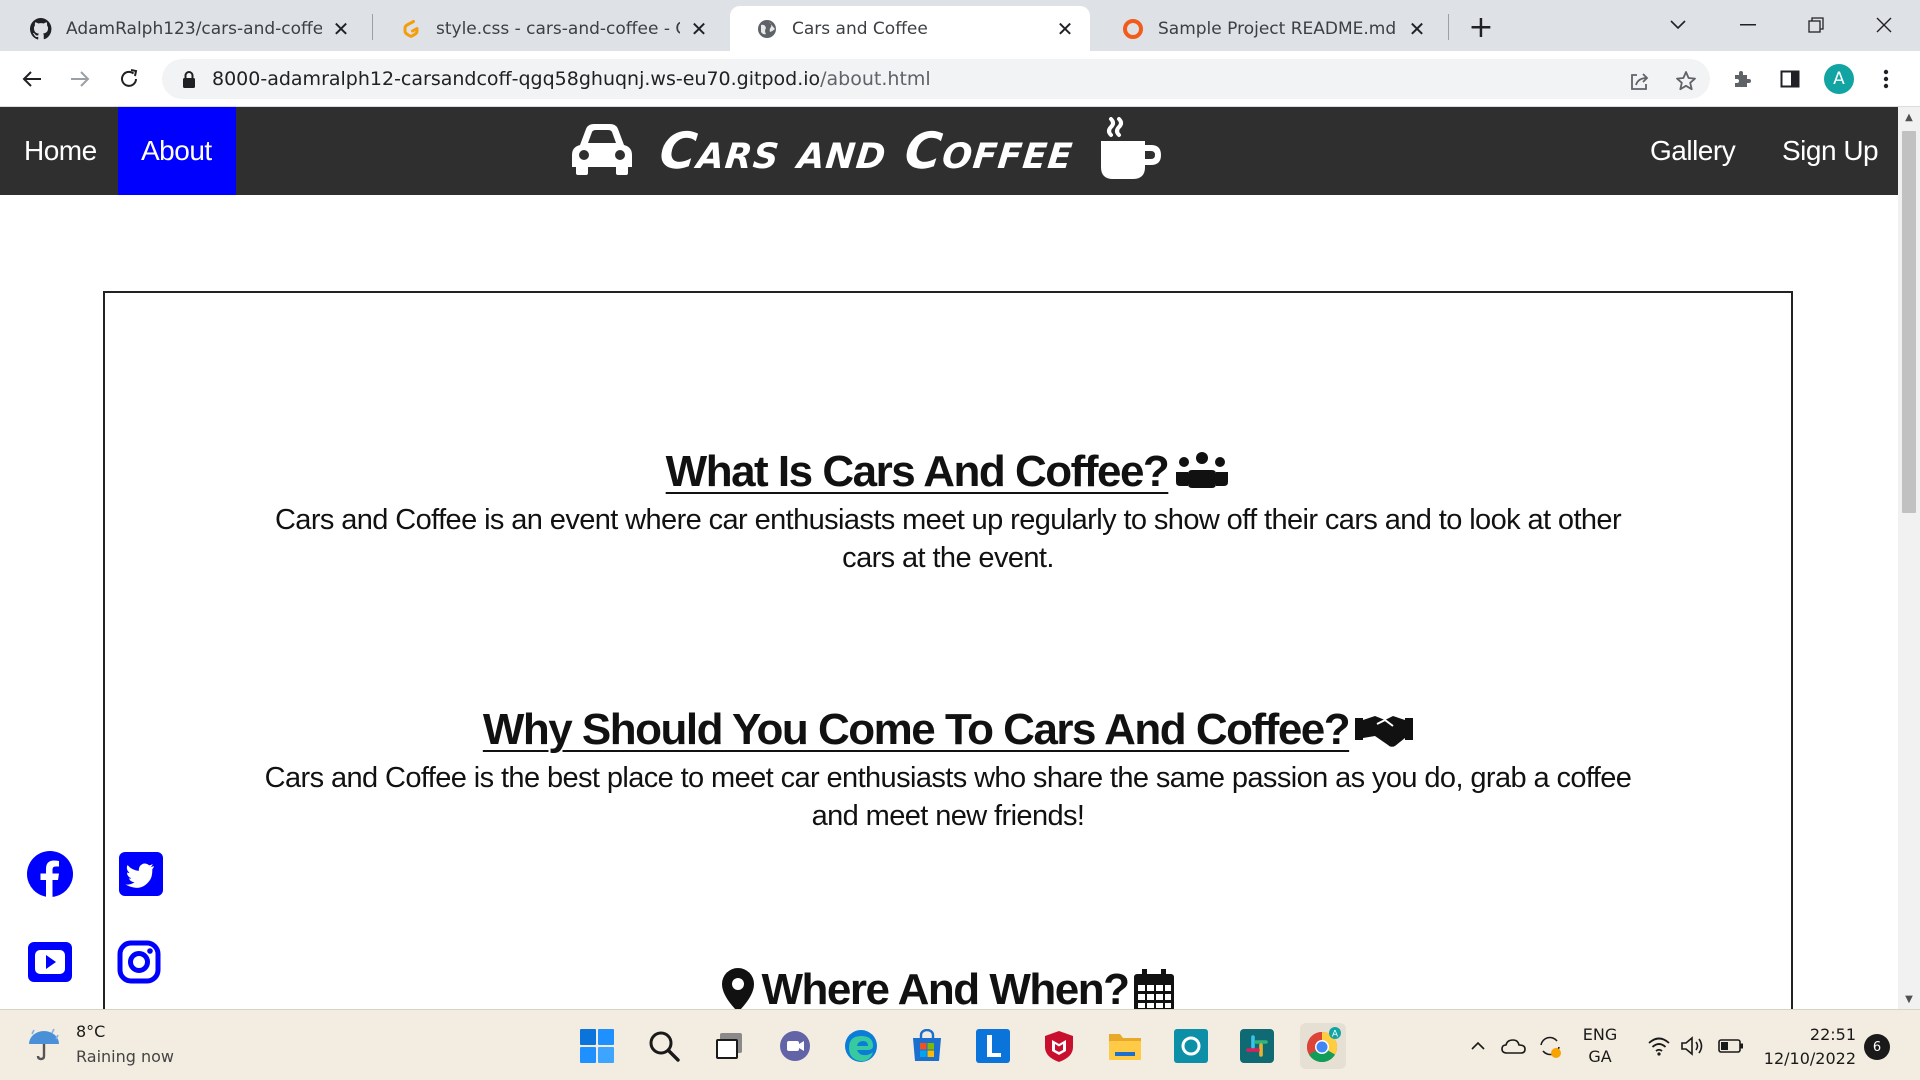 This screenshot has width=1920, height=1080. What do you see at coordinates (861, 1046) in the screenshot?
I see `edge-icon` at bounding box center [861, 1046].